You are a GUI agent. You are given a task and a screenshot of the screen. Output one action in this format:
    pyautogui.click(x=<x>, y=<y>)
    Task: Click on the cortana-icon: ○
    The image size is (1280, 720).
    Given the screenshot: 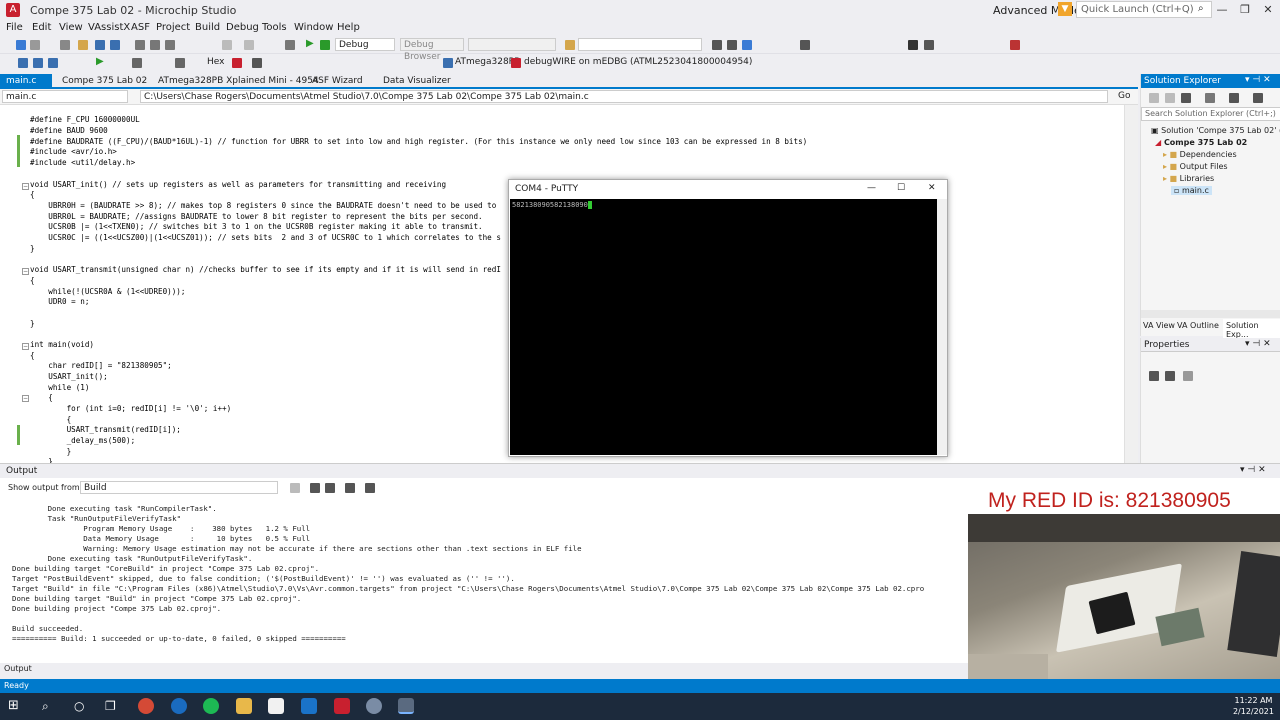 What is the action you would take?
    pyautogui.click(x=79, y=706)
    